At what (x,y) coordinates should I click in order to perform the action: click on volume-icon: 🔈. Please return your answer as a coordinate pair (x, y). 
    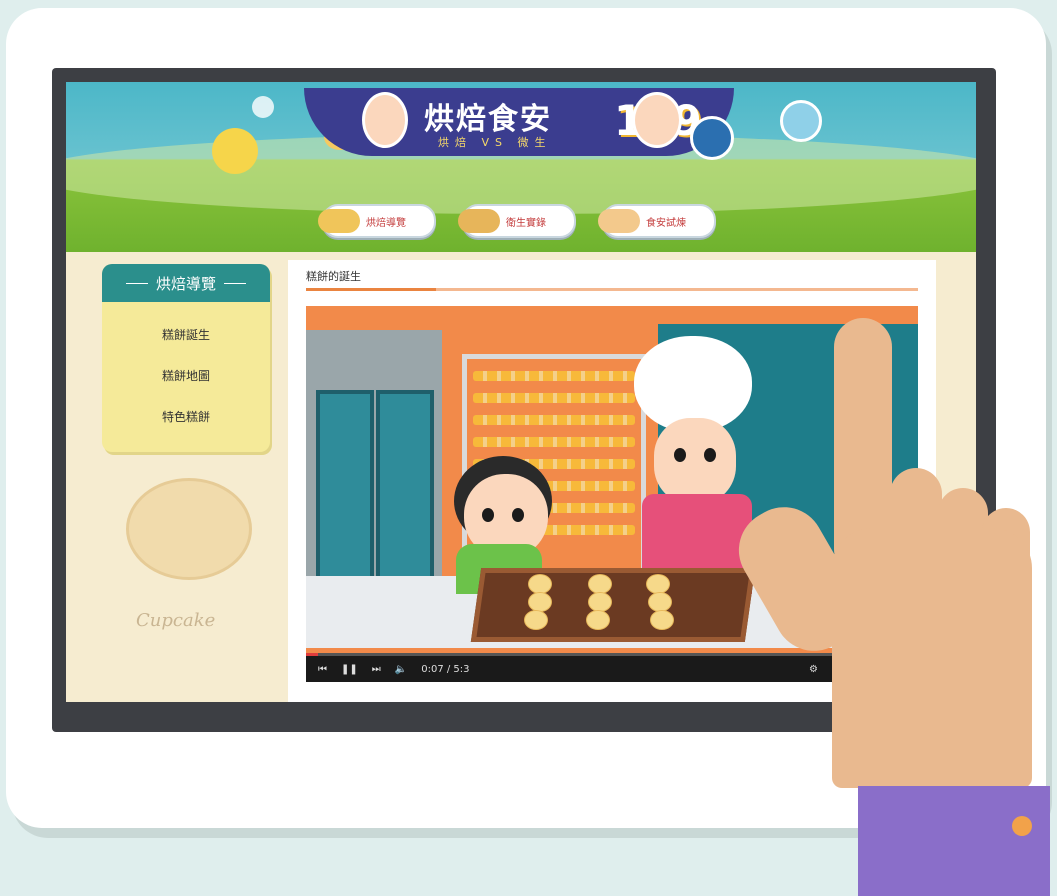
    Looking at the image, I should click on (401, 669).